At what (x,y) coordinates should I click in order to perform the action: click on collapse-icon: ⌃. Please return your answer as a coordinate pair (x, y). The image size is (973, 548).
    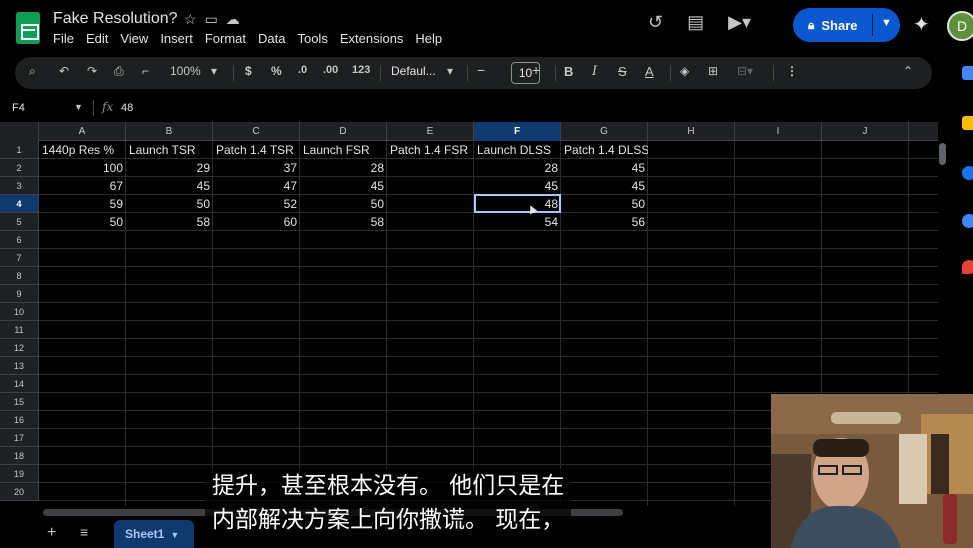
    Looking at the image, I should click on (908, 71).